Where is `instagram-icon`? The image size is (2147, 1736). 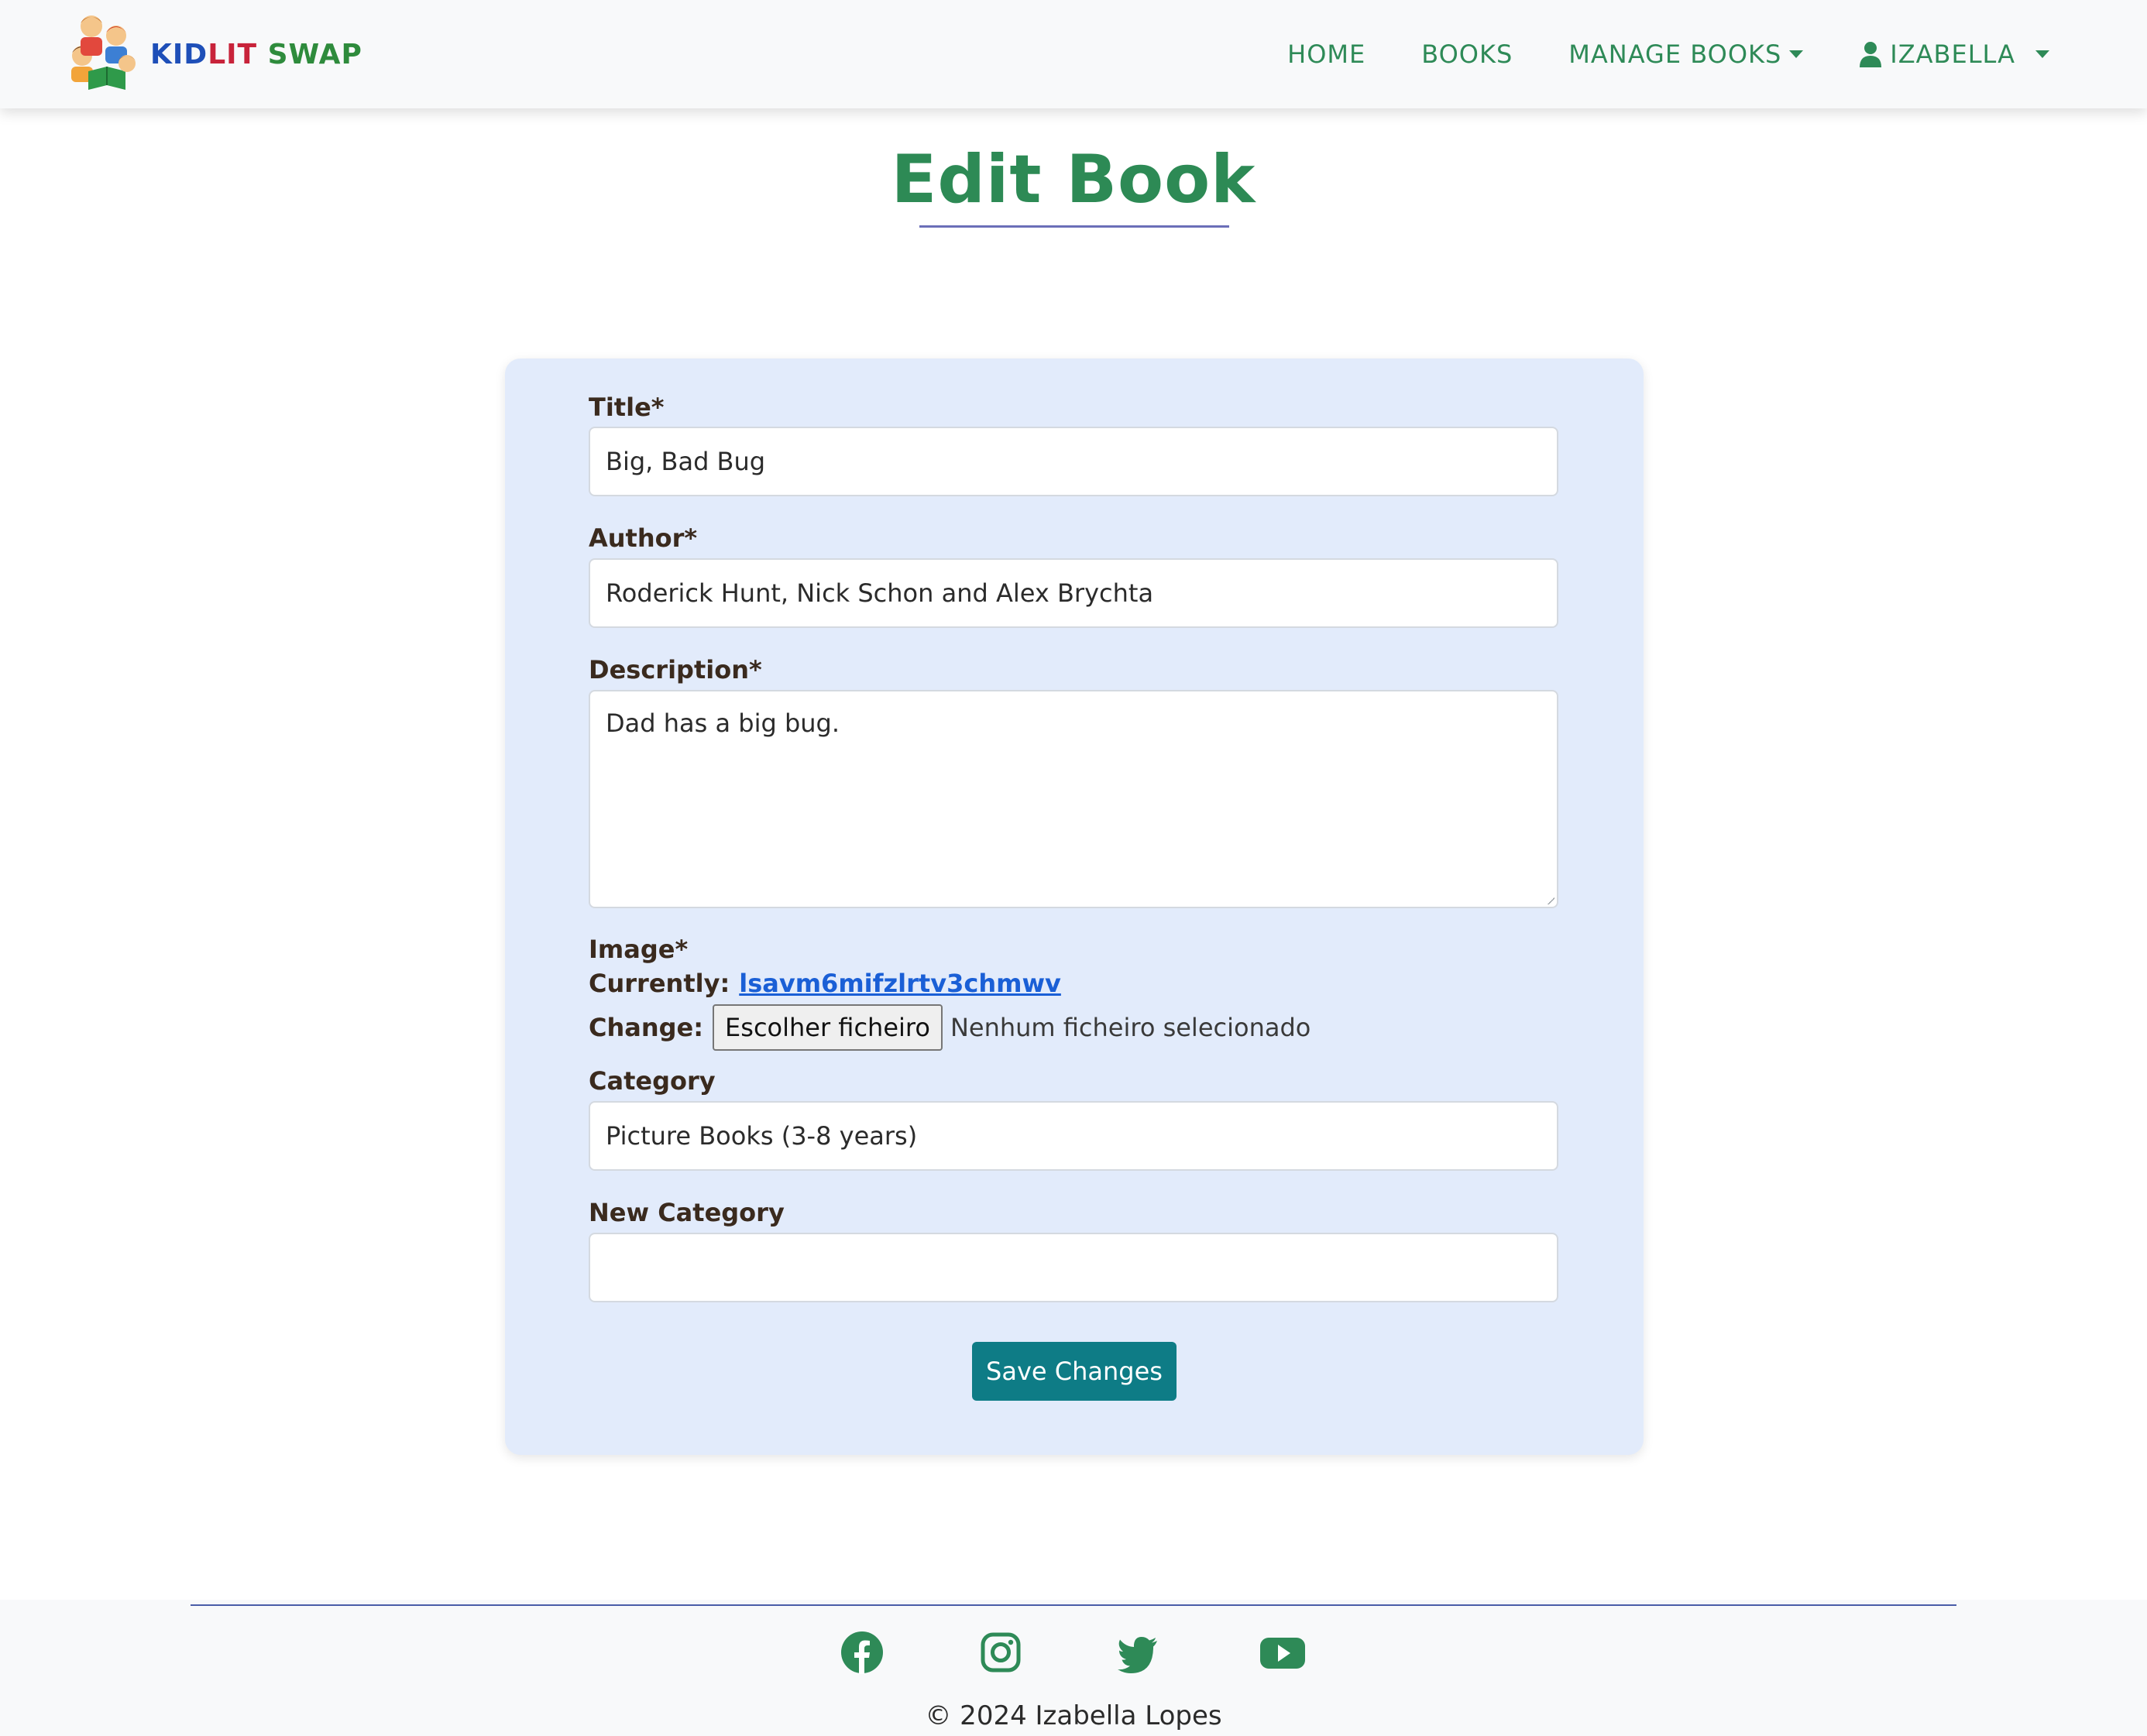 instagram-icon is located at coordinates (1000, 1652).